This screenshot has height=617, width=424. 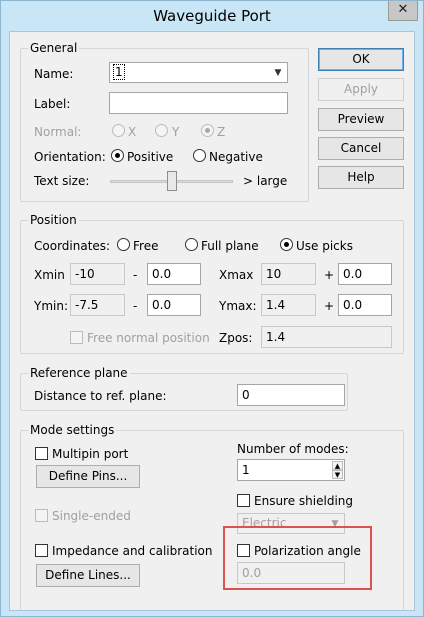 What do you see at coordinates (91, 516) in the screenshot?
I see `single-ended-label: Single-ended` at bounding box center [91, 516].